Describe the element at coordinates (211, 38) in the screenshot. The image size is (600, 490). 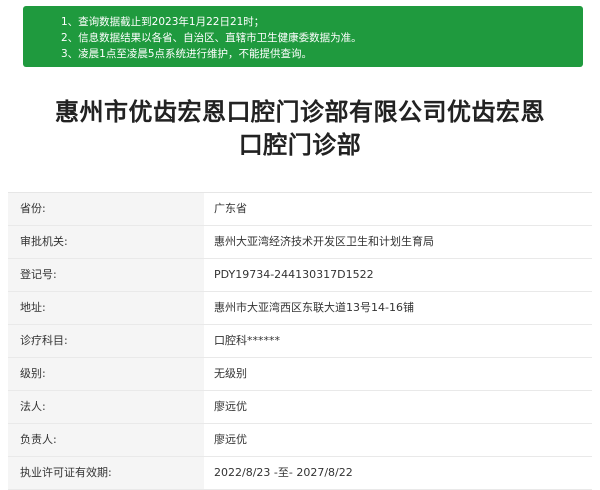
I see `notice-line: 2、信息数据结果以各省、自治区、直辖市卫生健康委数据为准。` at that location.